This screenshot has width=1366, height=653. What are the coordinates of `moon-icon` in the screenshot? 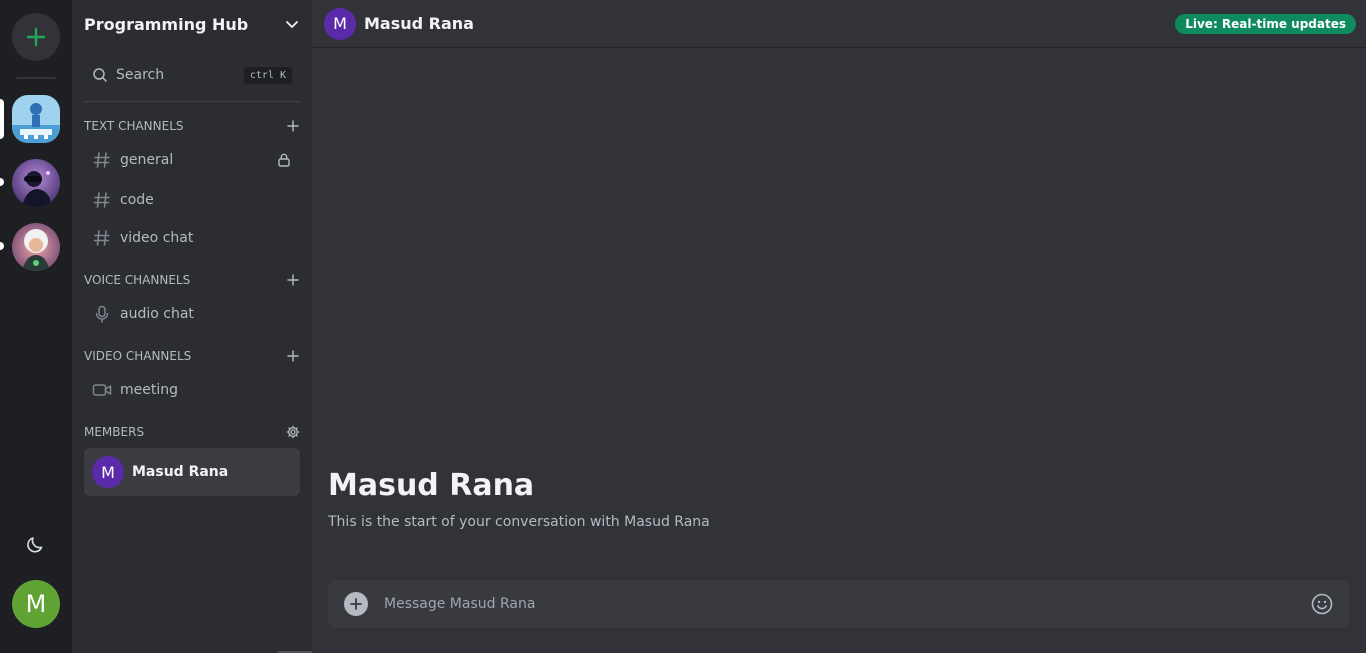 It's located at (35, 545).